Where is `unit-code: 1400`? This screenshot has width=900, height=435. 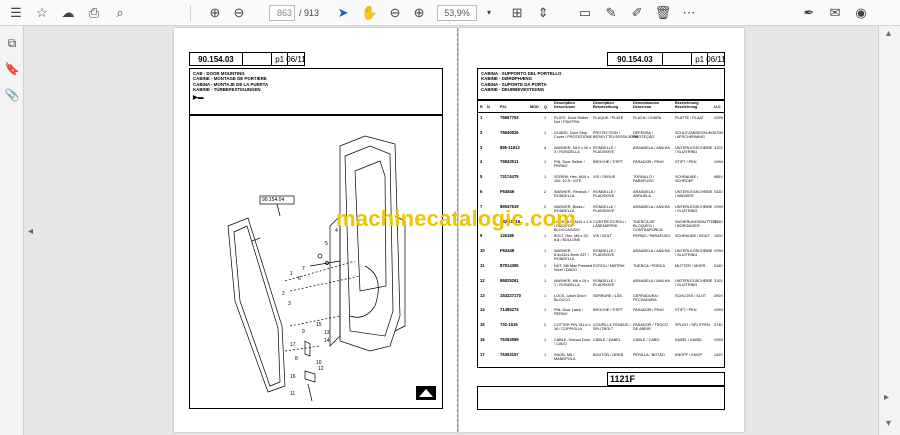 unit-code: 1400 is located at coordinates (718, 236).